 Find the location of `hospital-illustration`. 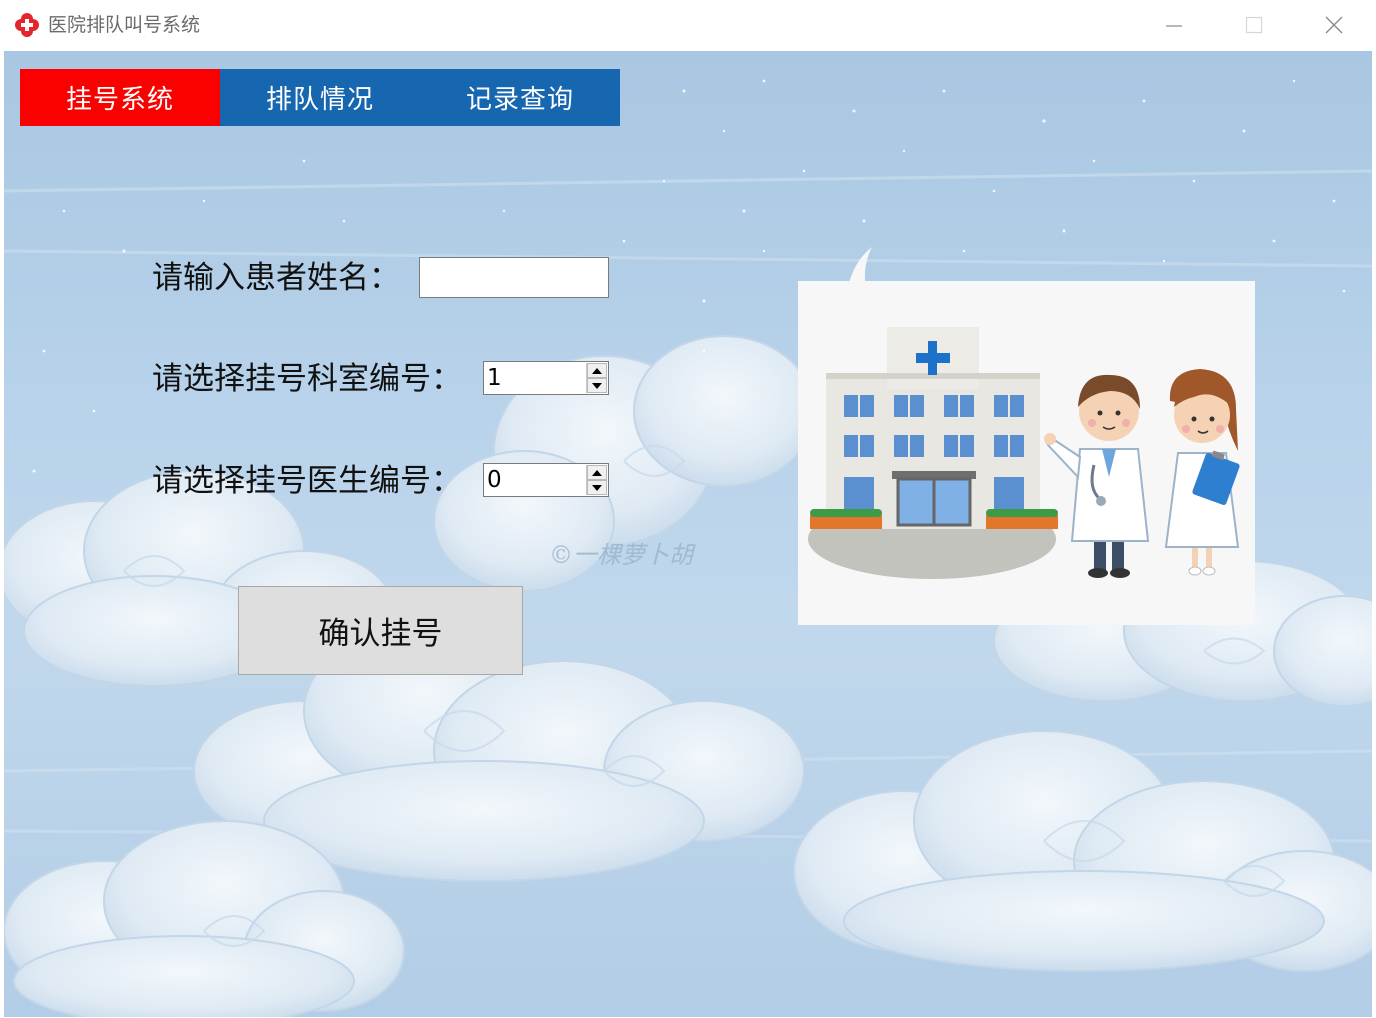

hospital-illustration is located at coordinates (1026, 453).